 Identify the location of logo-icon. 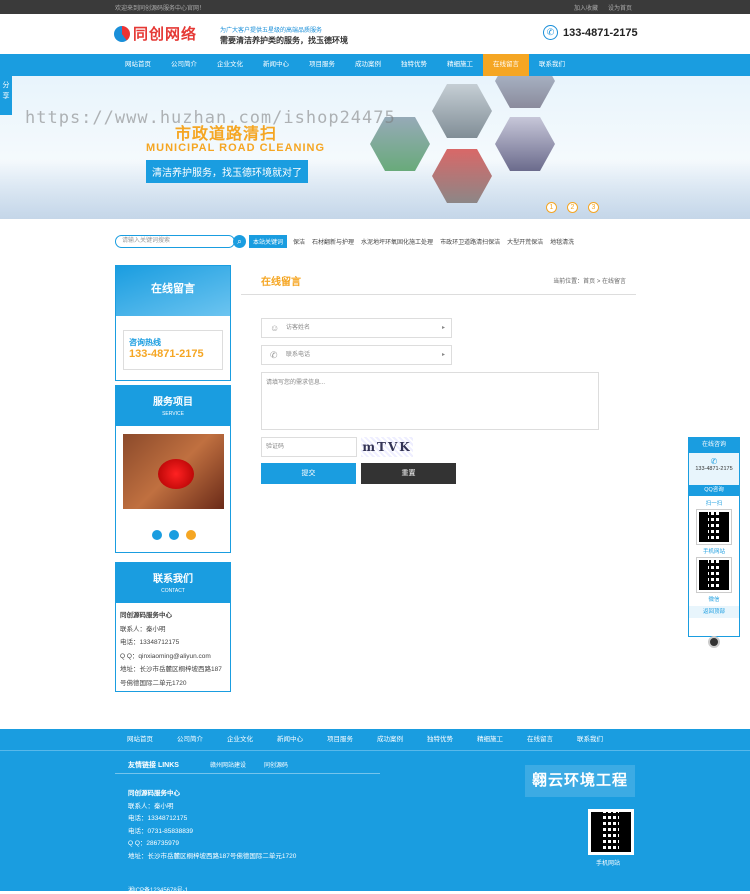
(122, 33).